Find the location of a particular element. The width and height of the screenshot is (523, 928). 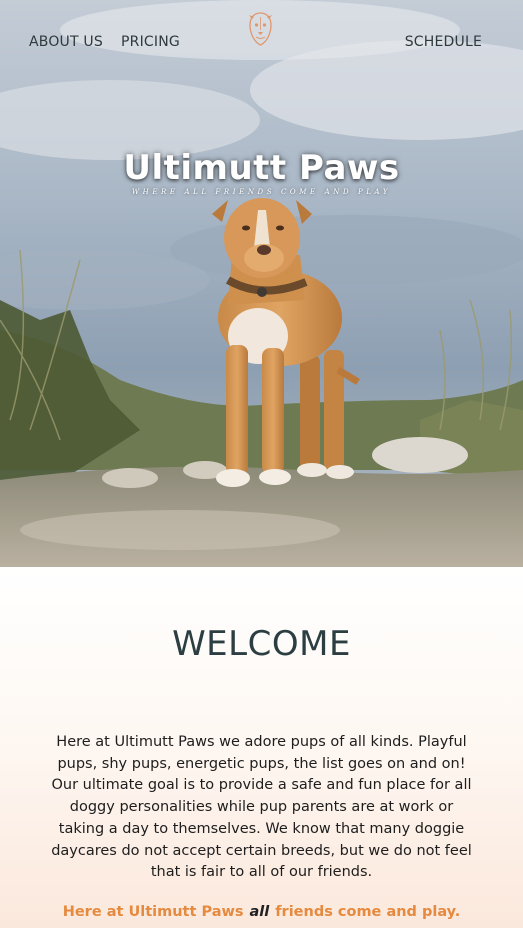

nav-link-schedule: SCHEDULE is located at coordinates (443, 42).